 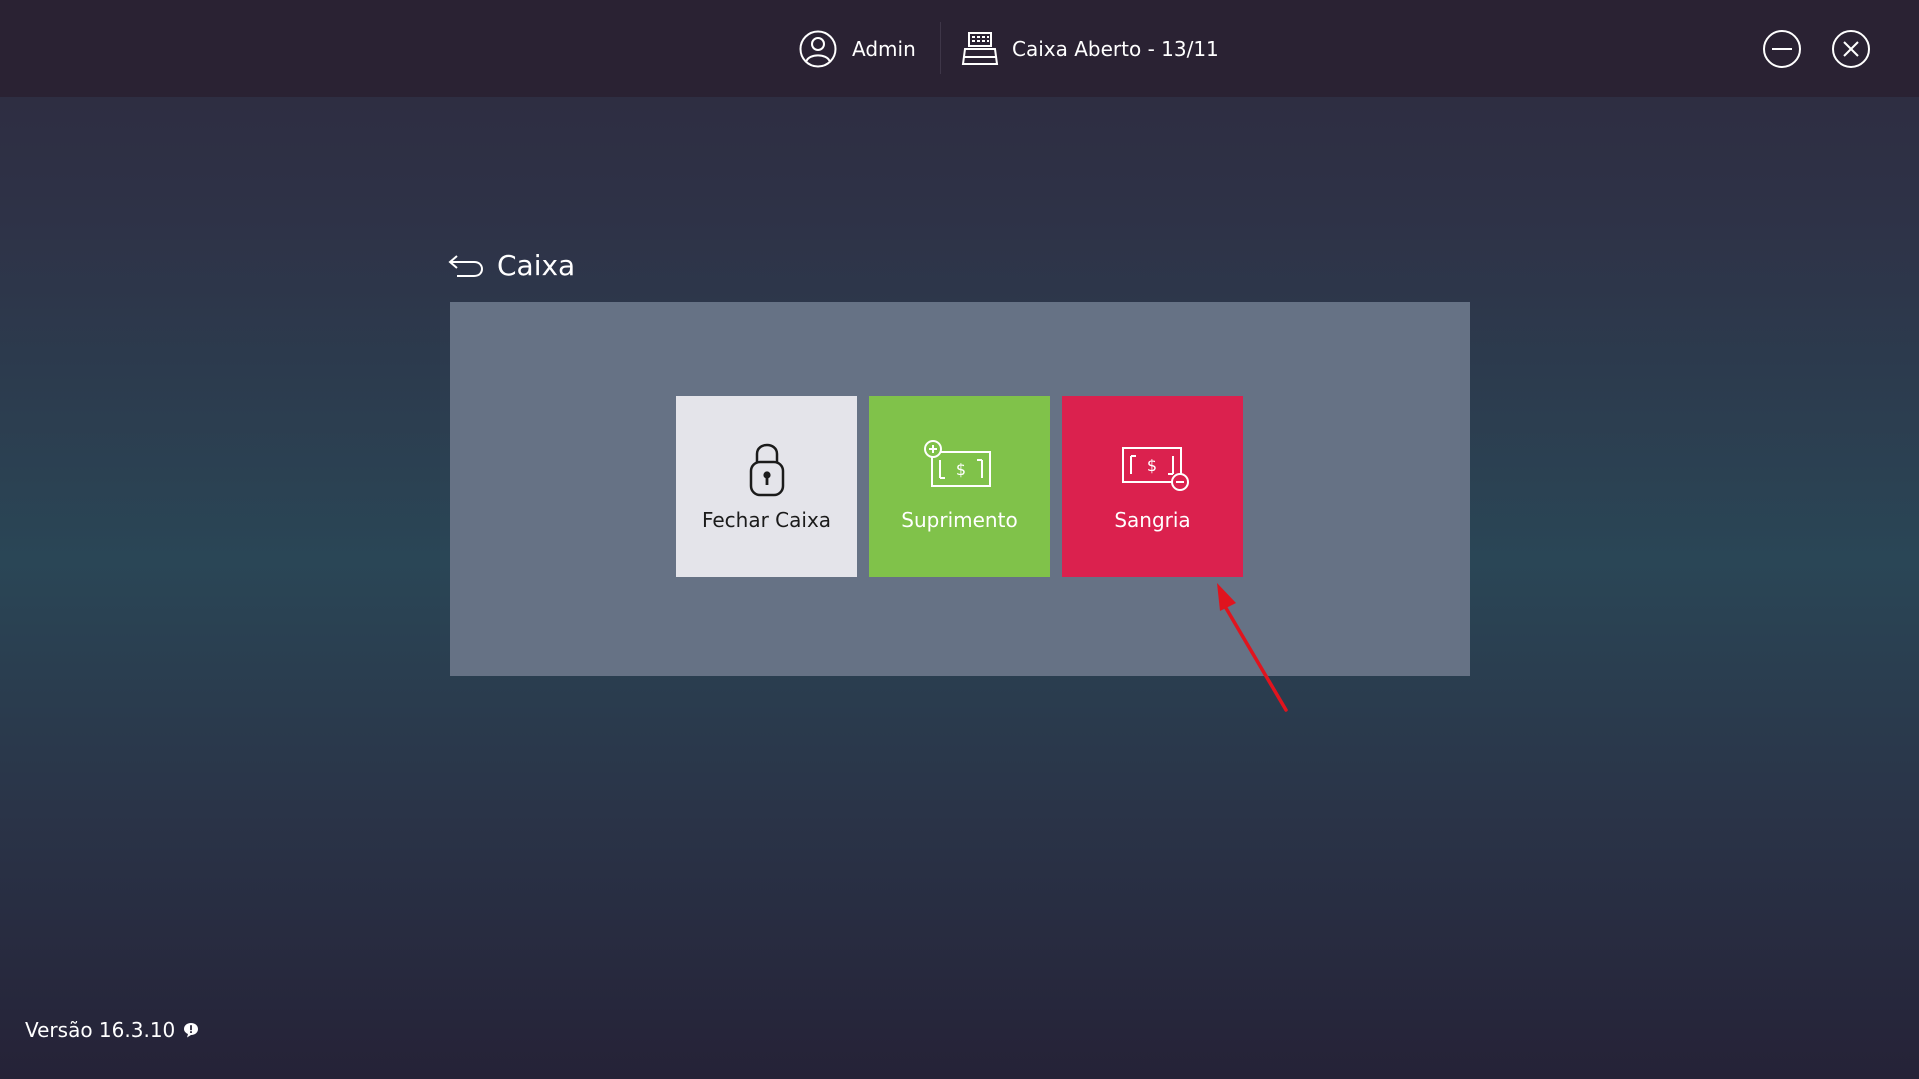 What do you see at coordinates (100, 1030) in the screenshot?
I see `version-text: Versão 16.3.10` at bounding box center [100, 1030].